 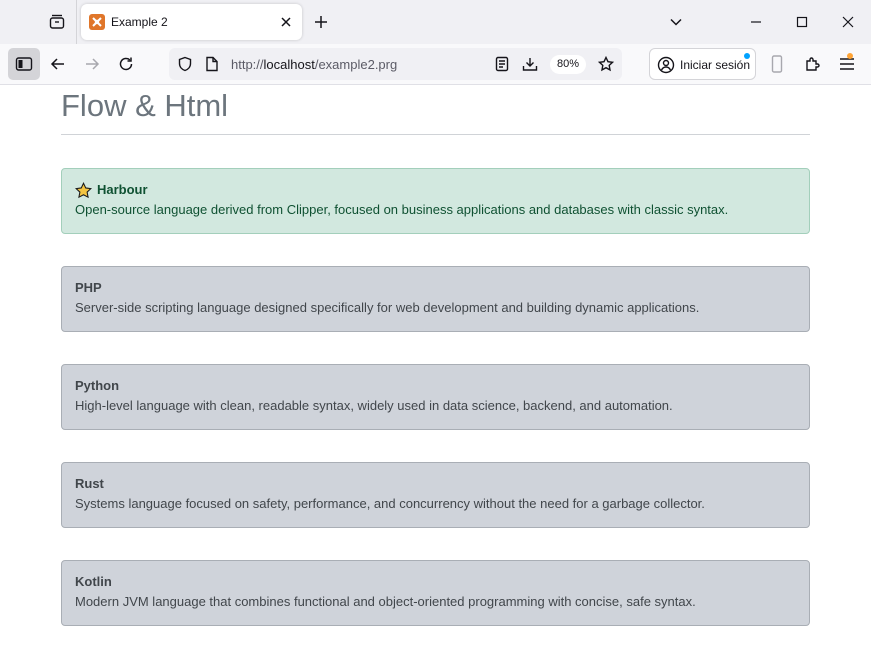 I want to click on star-outline-icon, so click(x=606, y=64).